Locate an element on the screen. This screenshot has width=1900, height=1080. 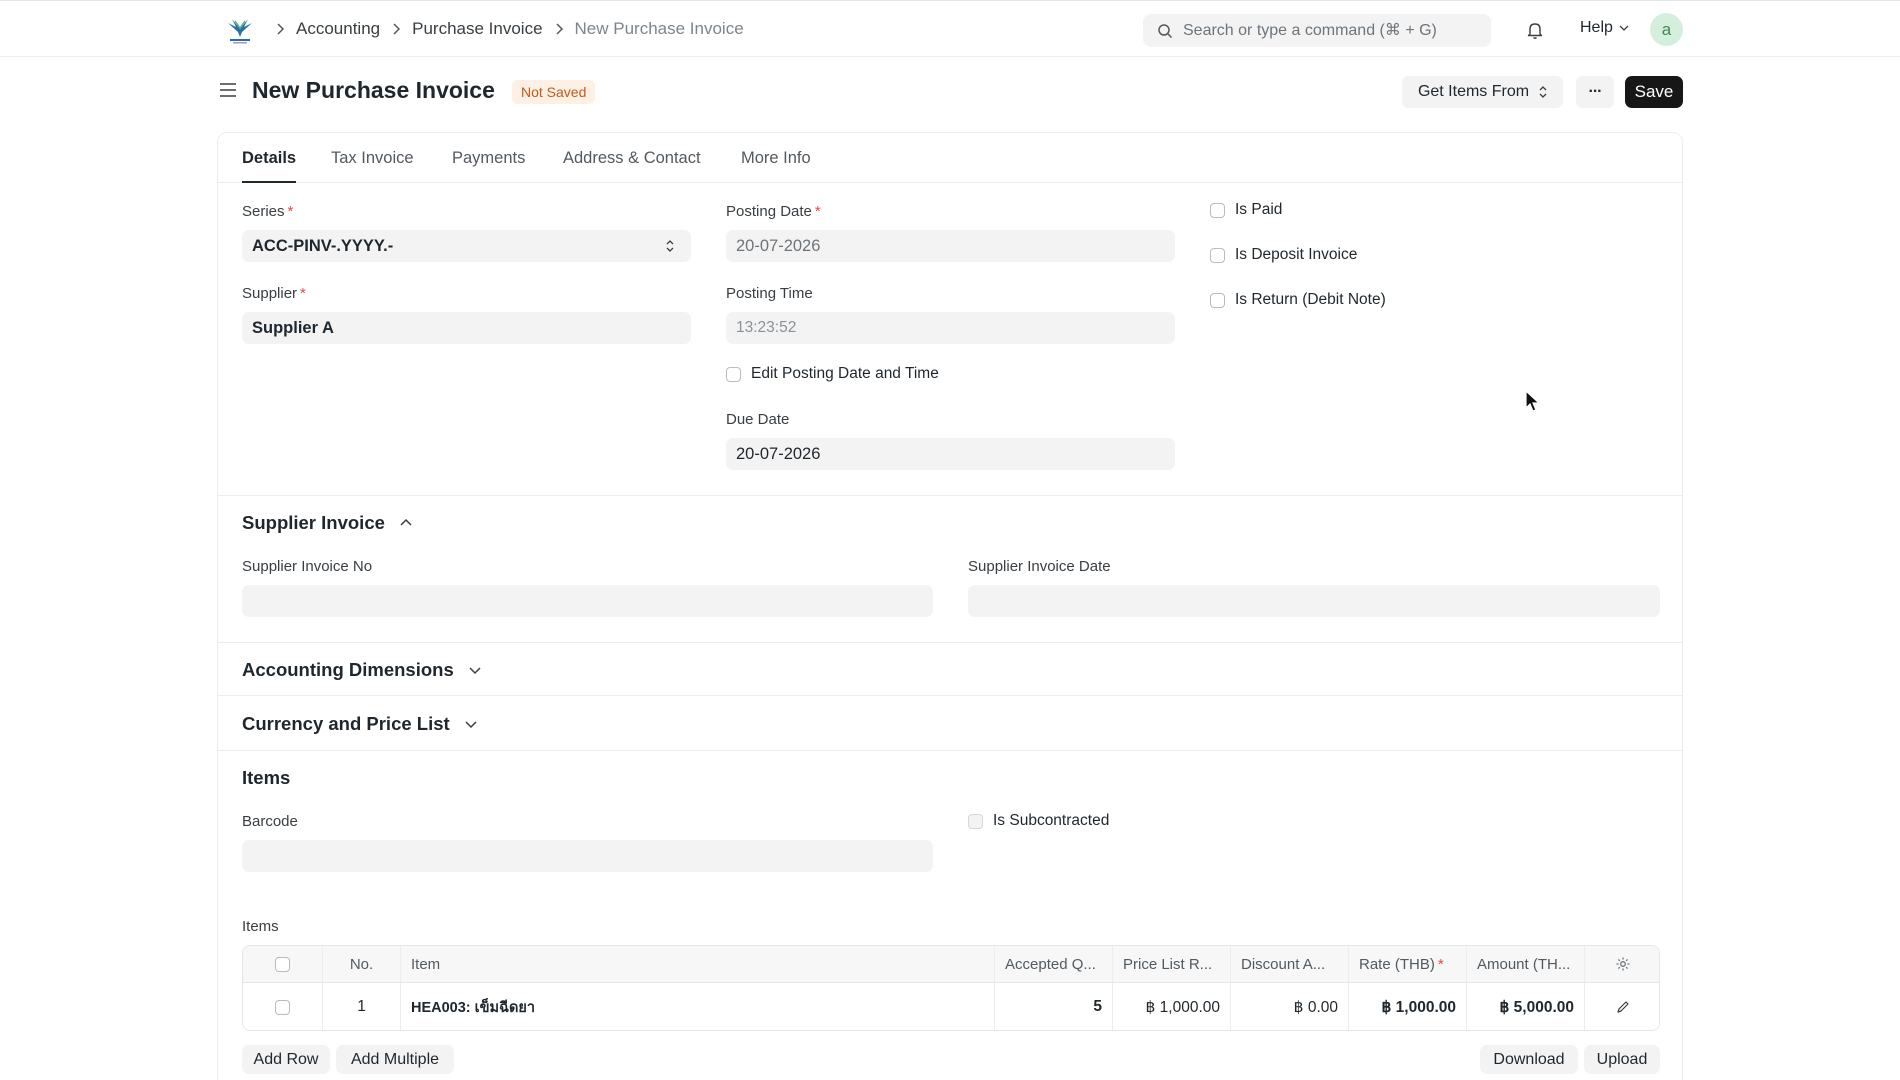
row-price-list-rate: ฿ 1,000.00 is located at coordinates (1172, 1006).